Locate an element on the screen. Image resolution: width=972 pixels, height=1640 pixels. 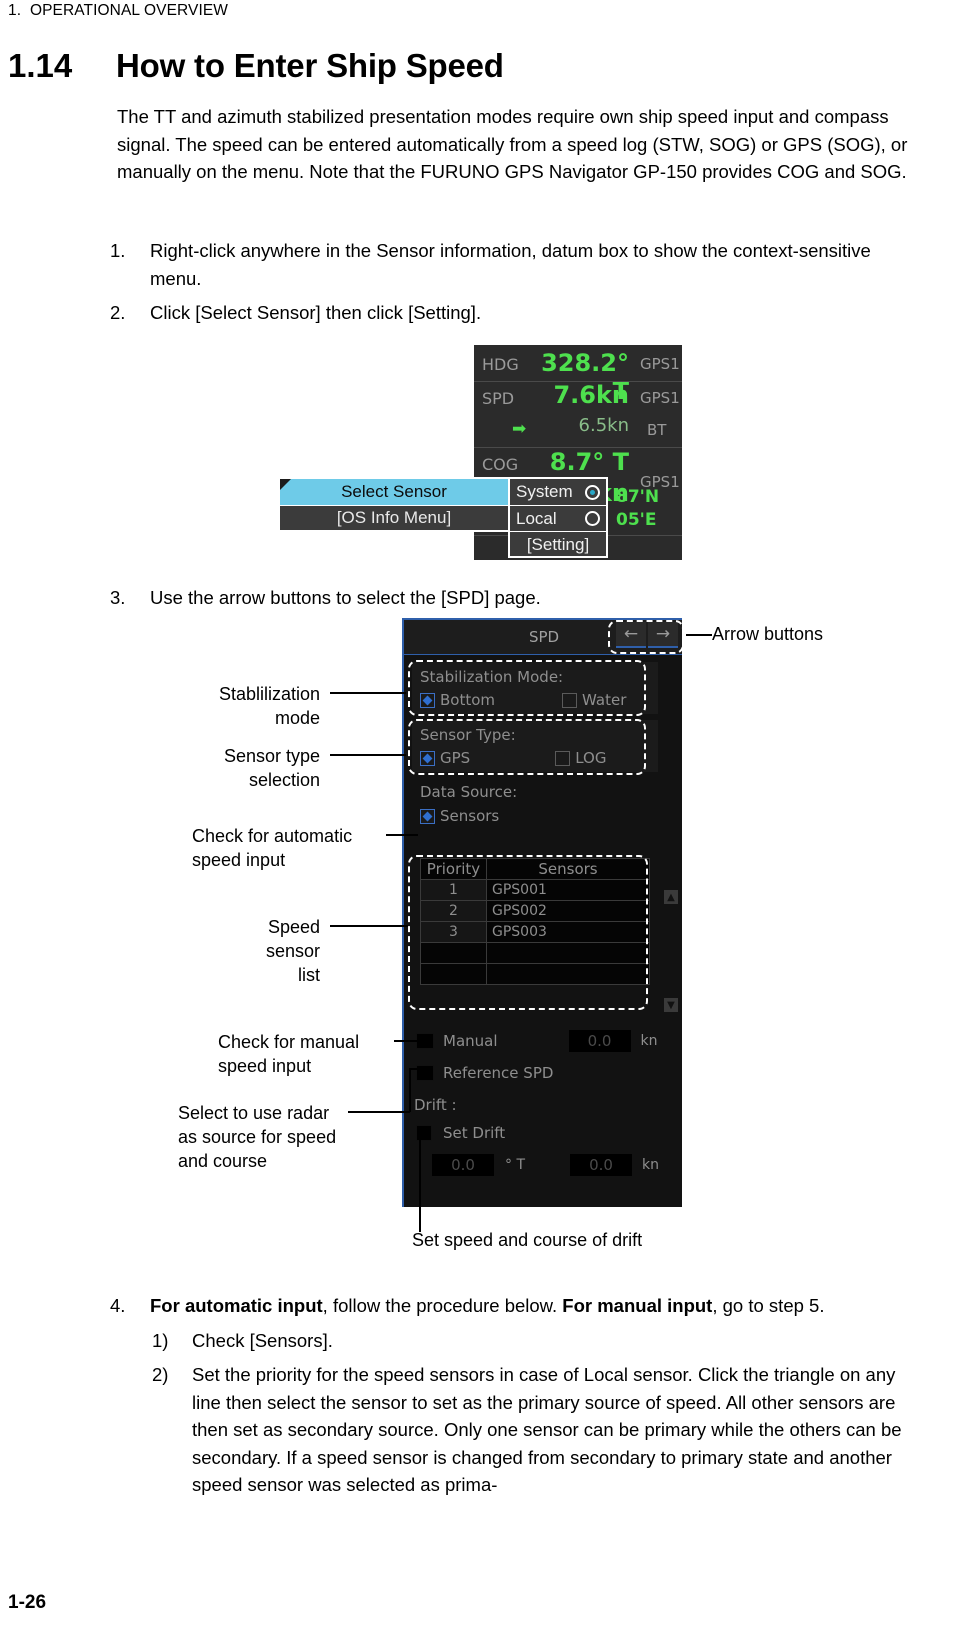
running-head: 1. OPERATIONAL OVERVIEW is located at coordinates (118, 10).